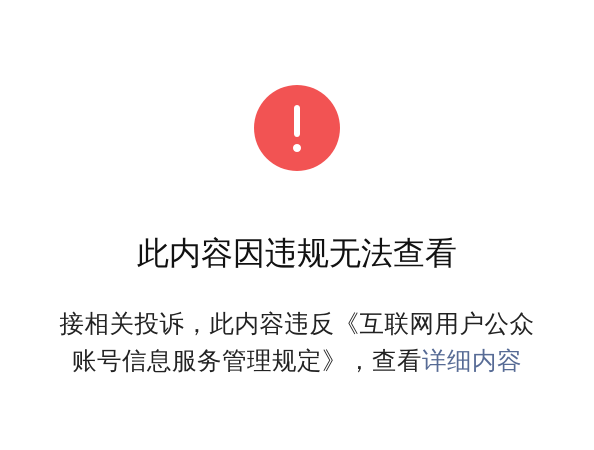 This screenshot has width=594, height=450. What do you see at coordinates (472, 360) in the screenshot?
I see `details-link: 详细内容` at bounding box center [472, 360].